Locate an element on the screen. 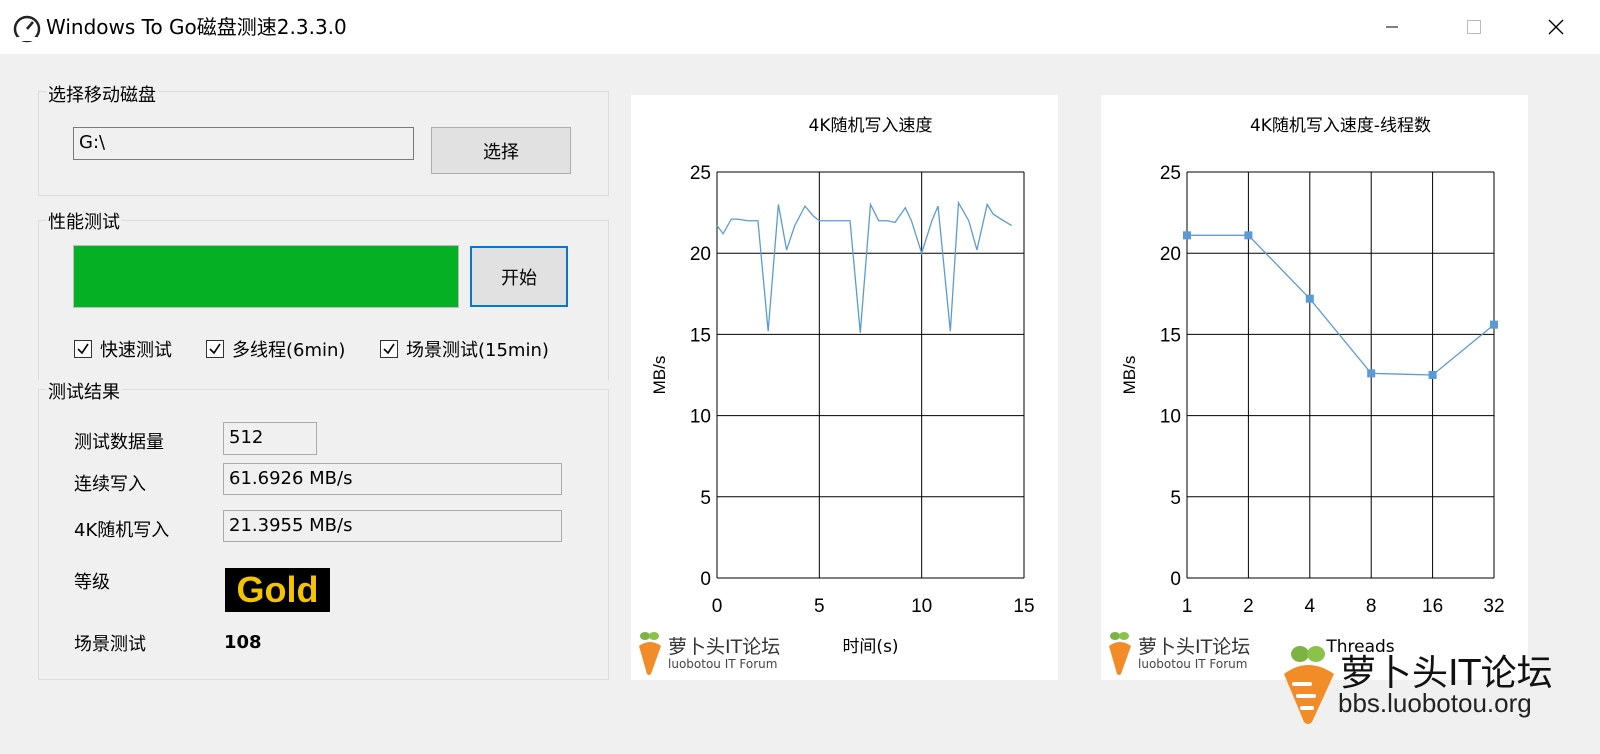  speedometer-icon is located at coordinates (27, 29).